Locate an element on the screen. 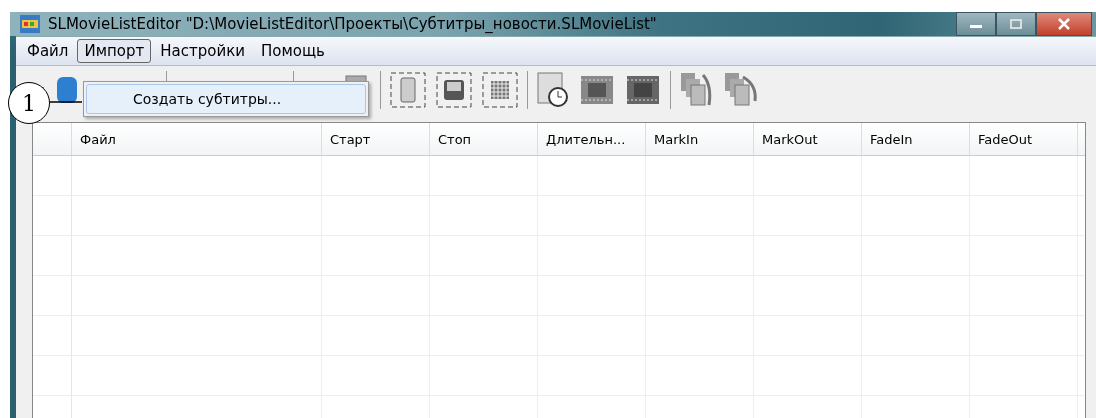 Image resolution: width=1096 pixels, height=418 pixels. window-title: SLMovieListEditor "D:\MovieListEditor\Проекты\Субтитры_новости.SLMovieList" is located at coordinates (352, 24).